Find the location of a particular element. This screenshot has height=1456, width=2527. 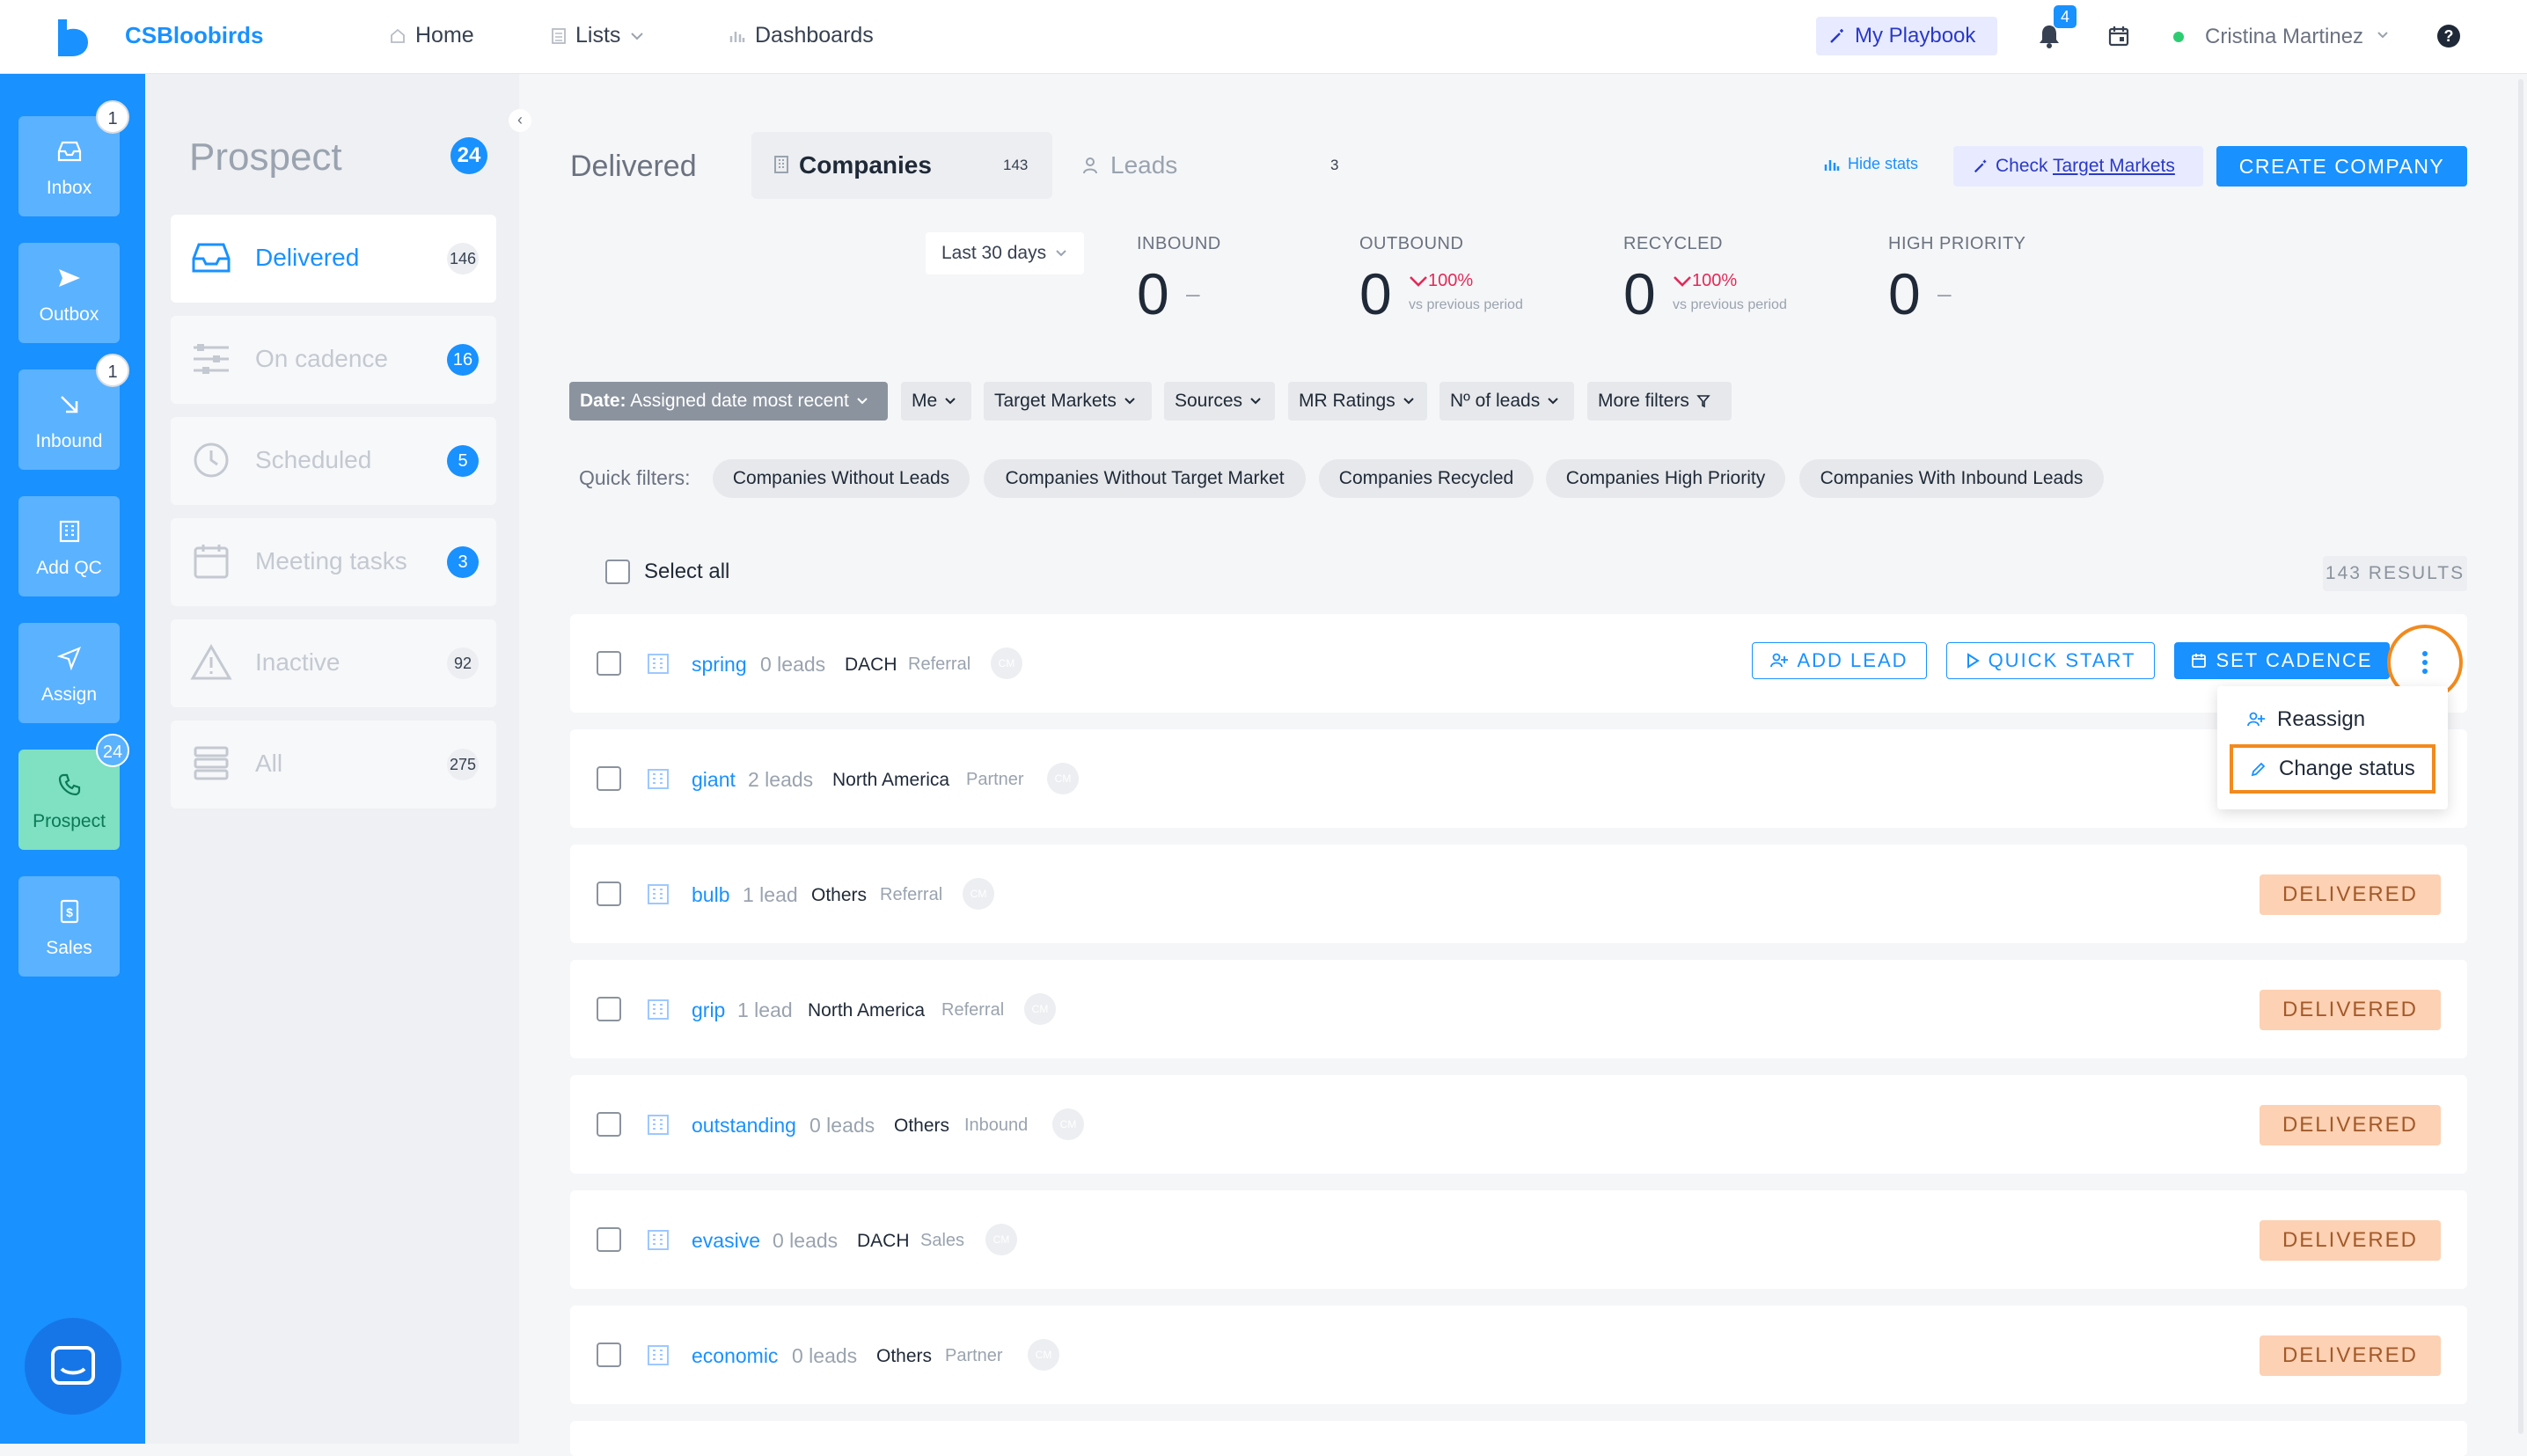

sidebar-item-delivered: Delivered 146 is located at coordinates (333, 259).